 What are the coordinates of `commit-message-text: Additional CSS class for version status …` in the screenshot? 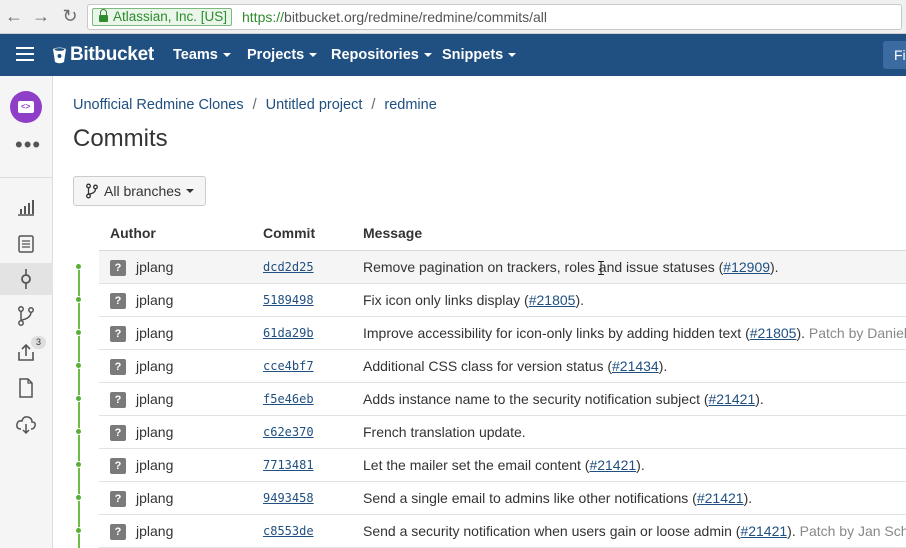 It's located at (487, 366).